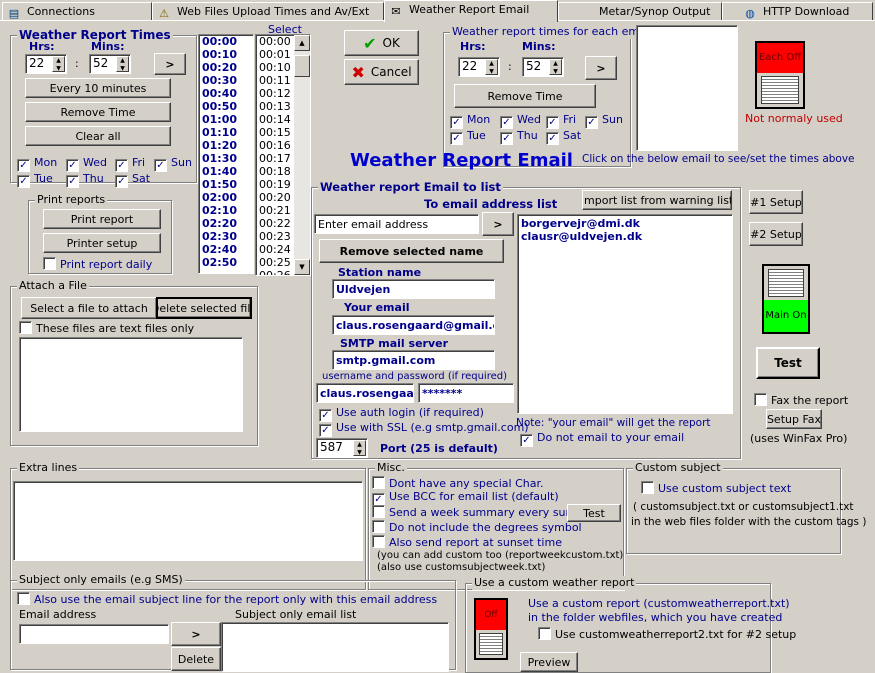  Describe the element at coordinates (335, 647) in the screenshot. I see `subject-only-email-list` at that location.